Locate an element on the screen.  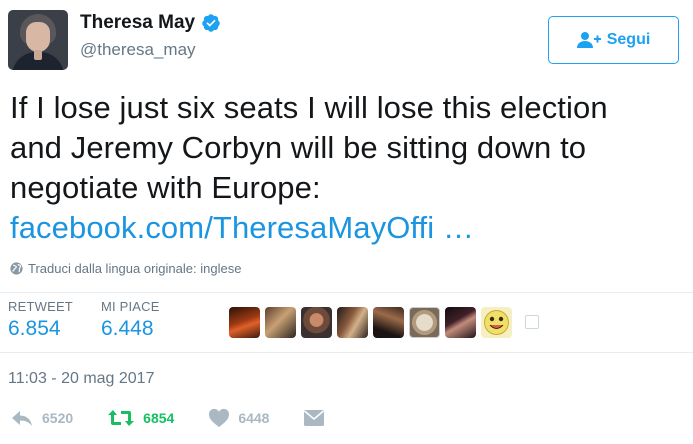
user-handle: @theresa_may is located at coordinates (150, 50).